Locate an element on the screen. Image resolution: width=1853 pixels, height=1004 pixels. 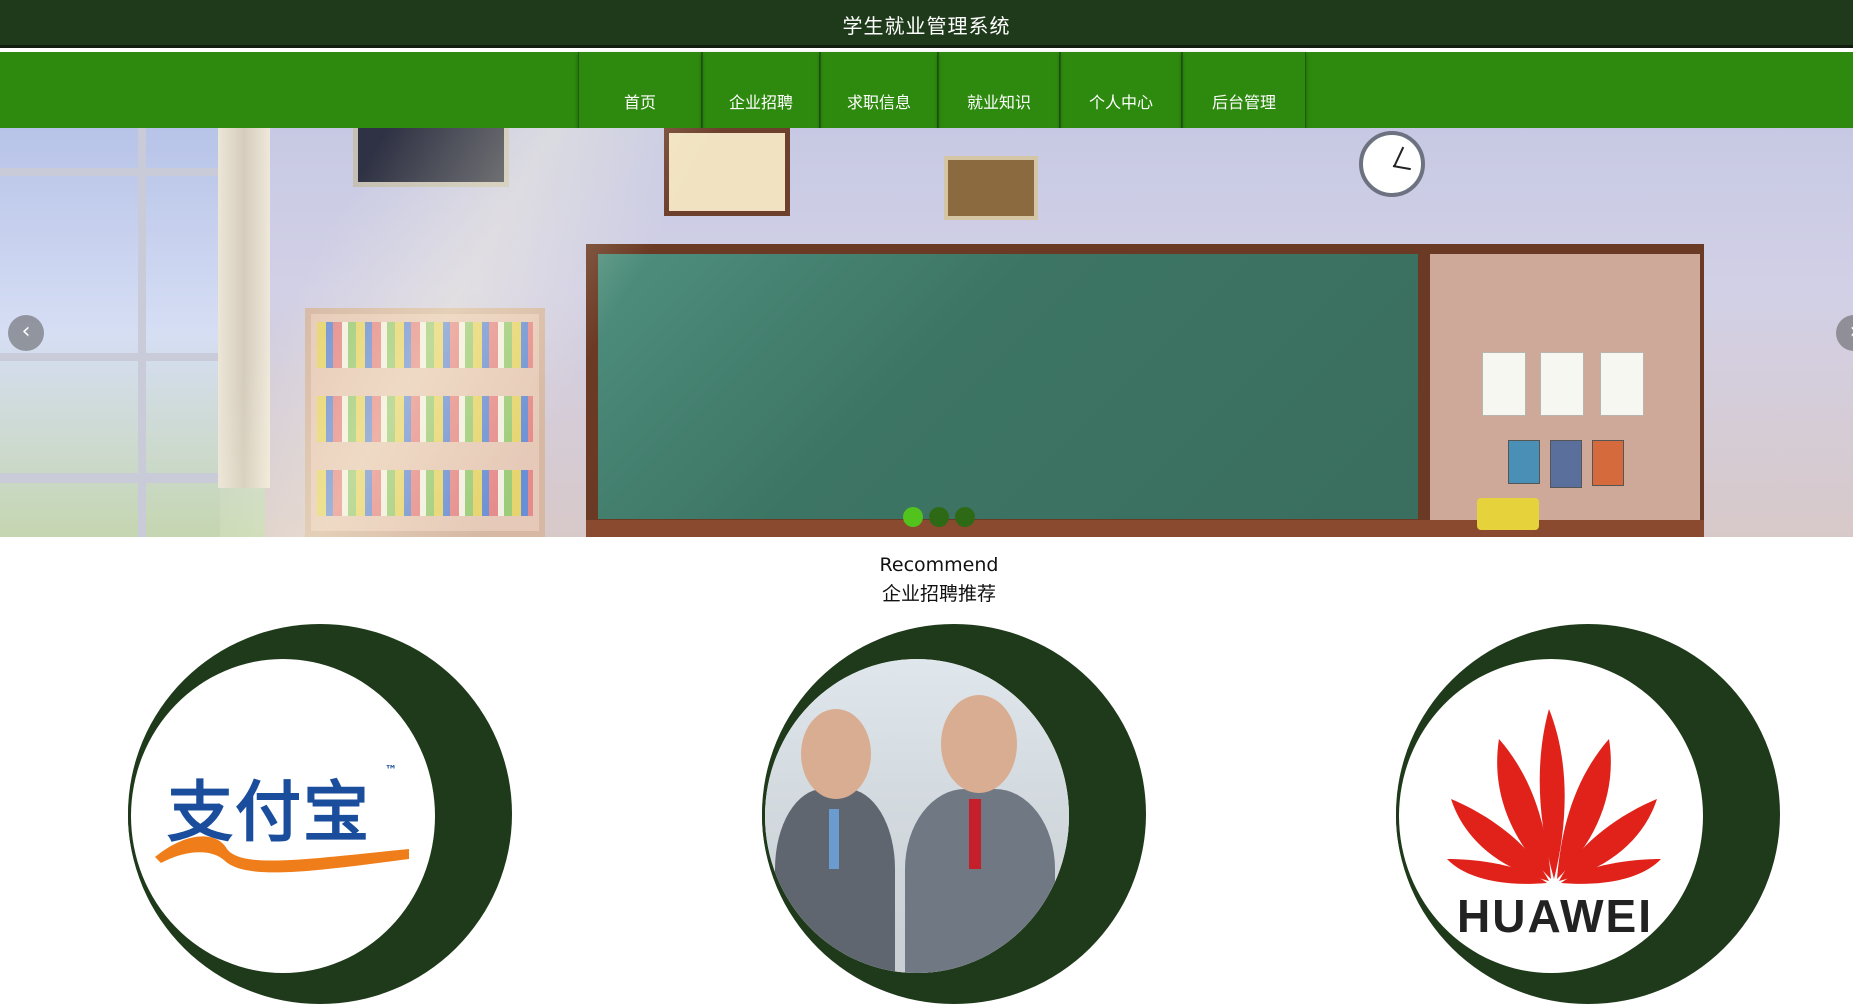
recruitment-card is located at coordinates (954, 814).